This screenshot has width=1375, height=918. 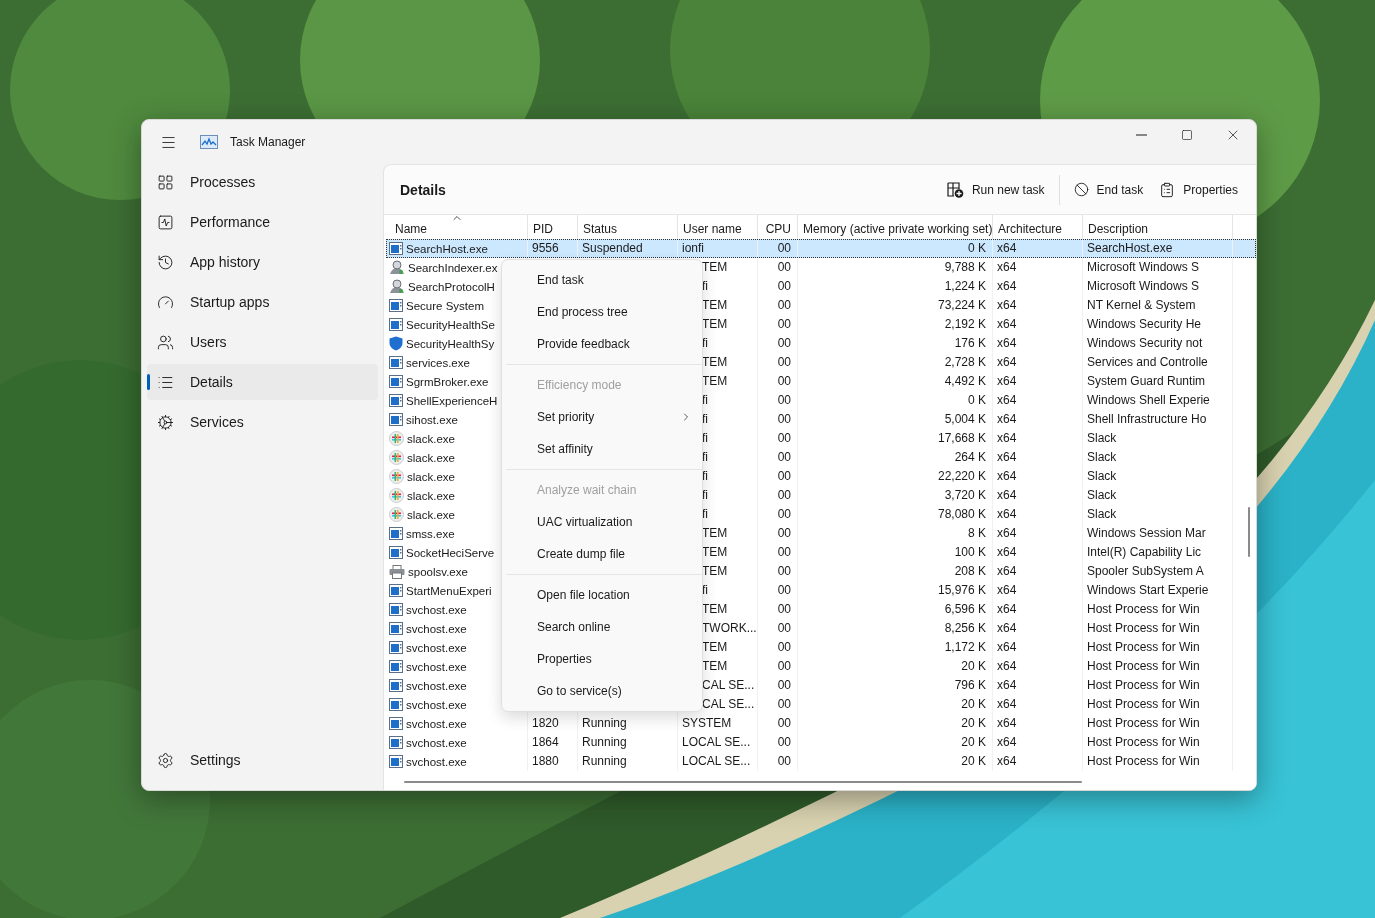 What do you see at coordinates (895, 514) in the screenshot?
I see `table-cell: 78,080 K` at bounding box center [895, 514].